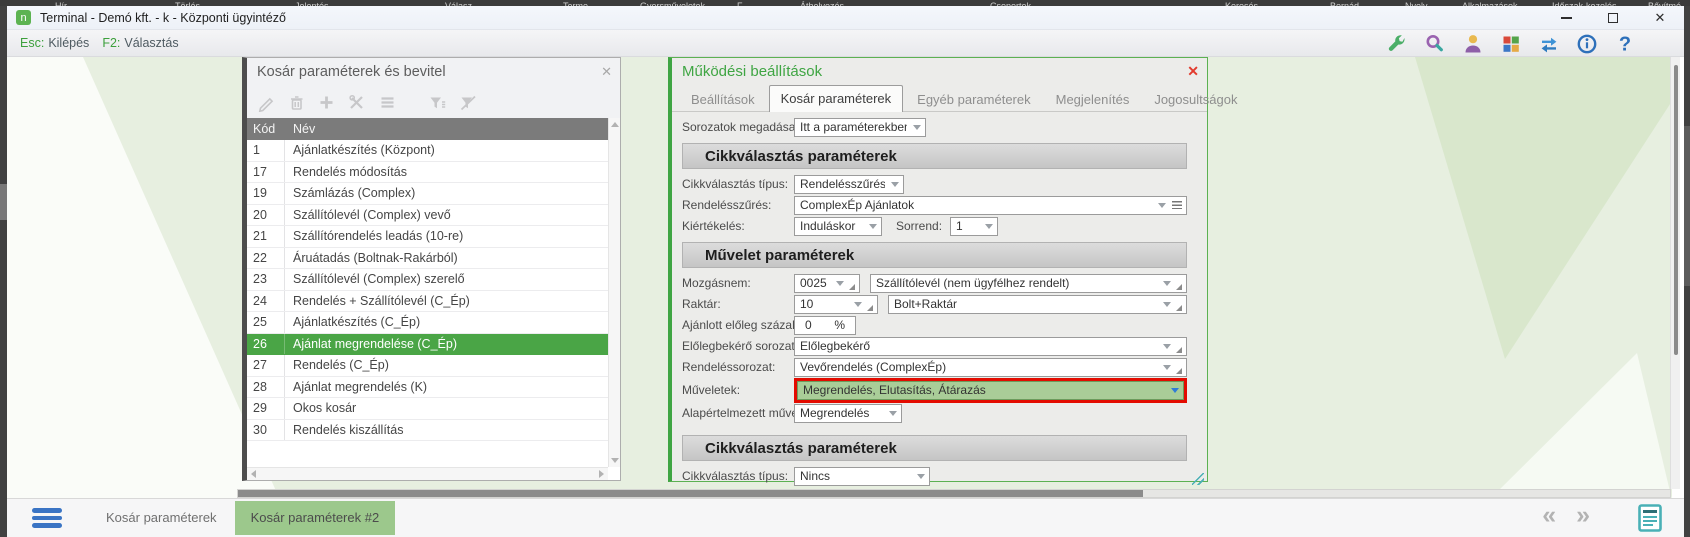 Image resolution: width=1690 pixels, height=537 pixels. I want to click on tab-be-ll-t-sok: Beállítások, so click(723, 99).